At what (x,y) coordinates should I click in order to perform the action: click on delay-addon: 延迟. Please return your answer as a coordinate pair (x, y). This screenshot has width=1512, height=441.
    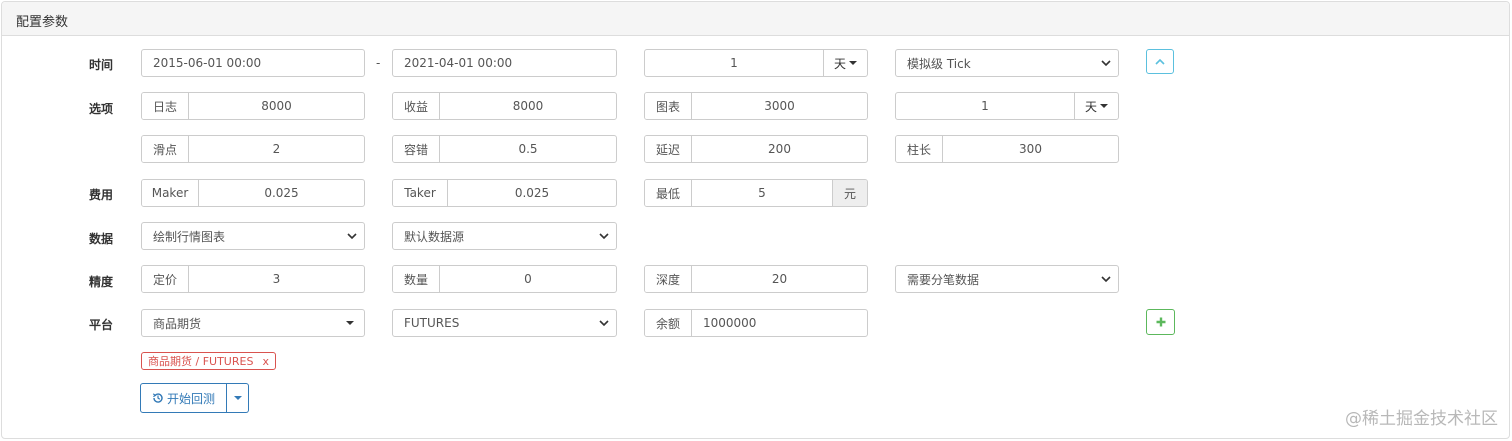
    Looking at the image, I should click on (668, 149).